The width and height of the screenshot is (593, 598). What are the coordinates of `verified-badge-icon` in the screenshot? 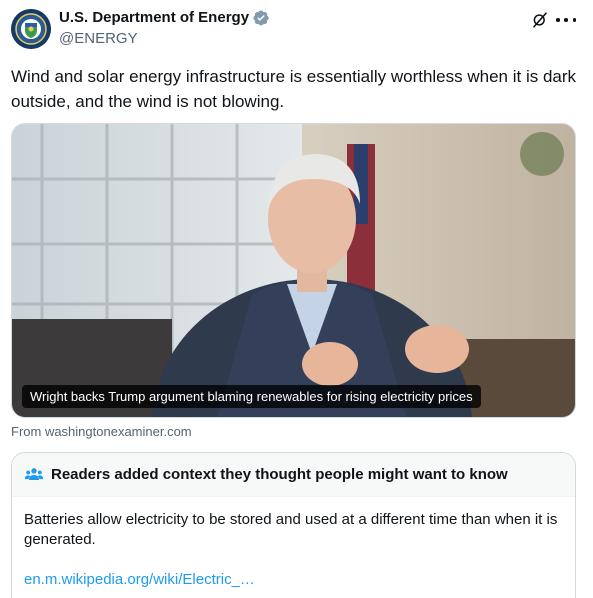 It's located at (261, 18).